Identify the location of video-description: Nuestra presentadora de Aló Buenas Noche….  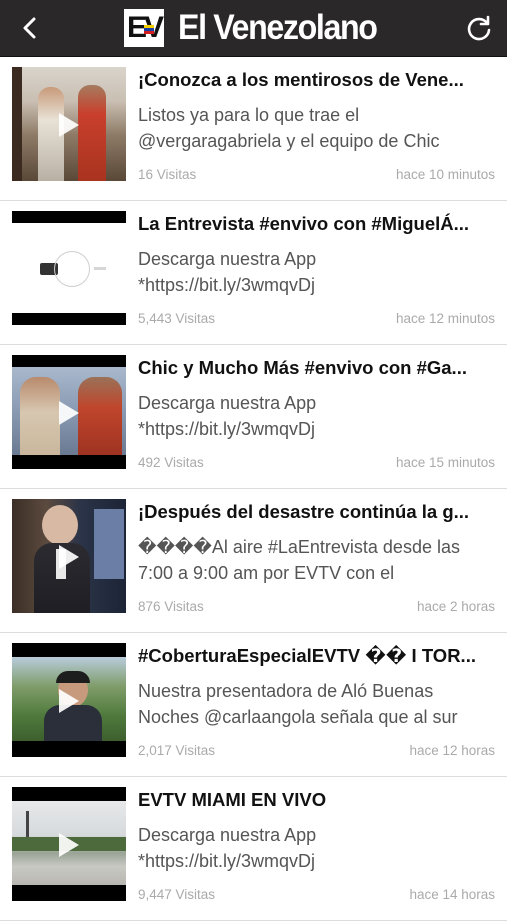
(298, 704).